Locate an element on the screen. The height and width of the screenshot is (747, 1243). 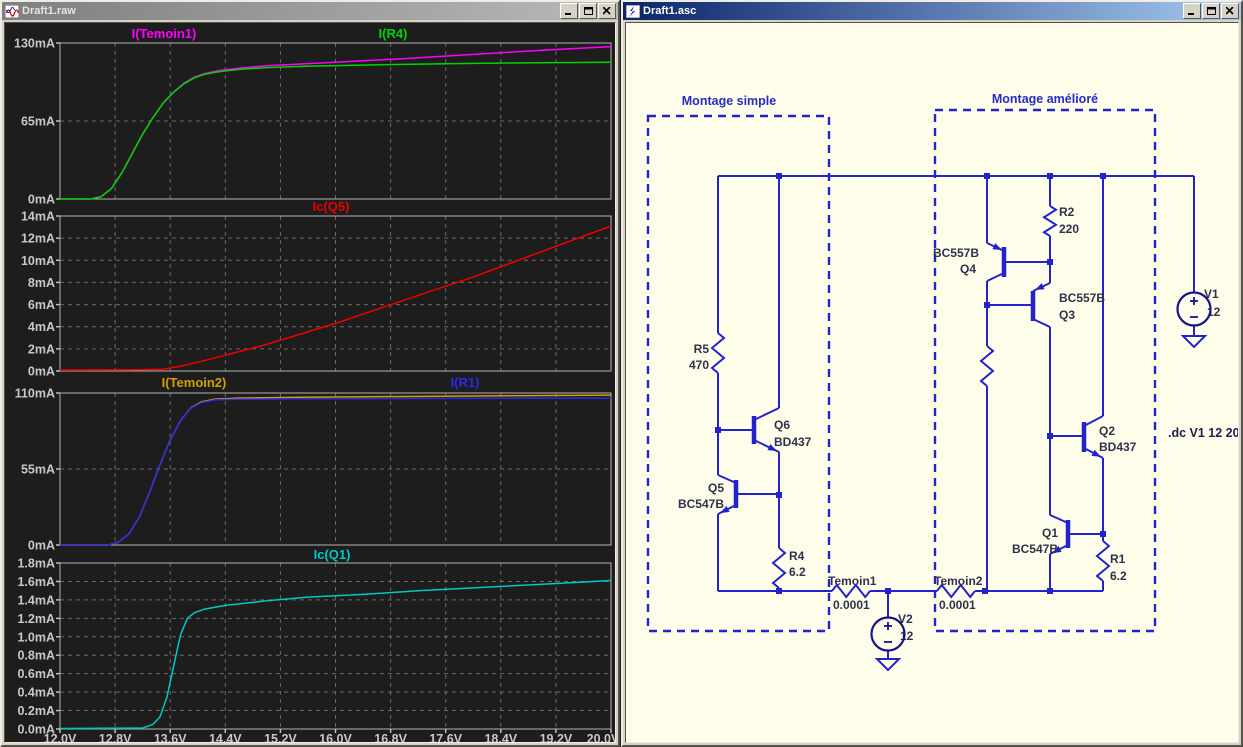
waveform-doc-icon is located at coordinates (11, 11).